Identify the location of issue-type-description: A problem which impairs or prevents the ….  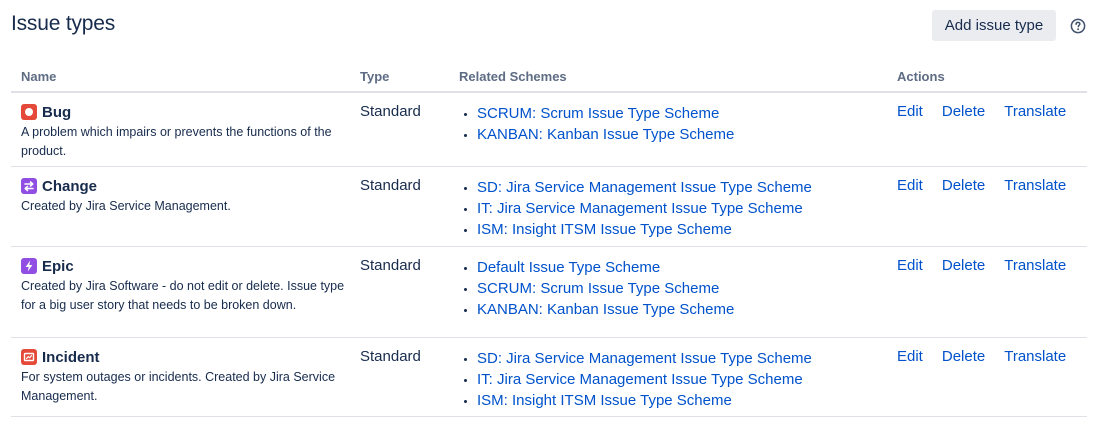
(176, 141).